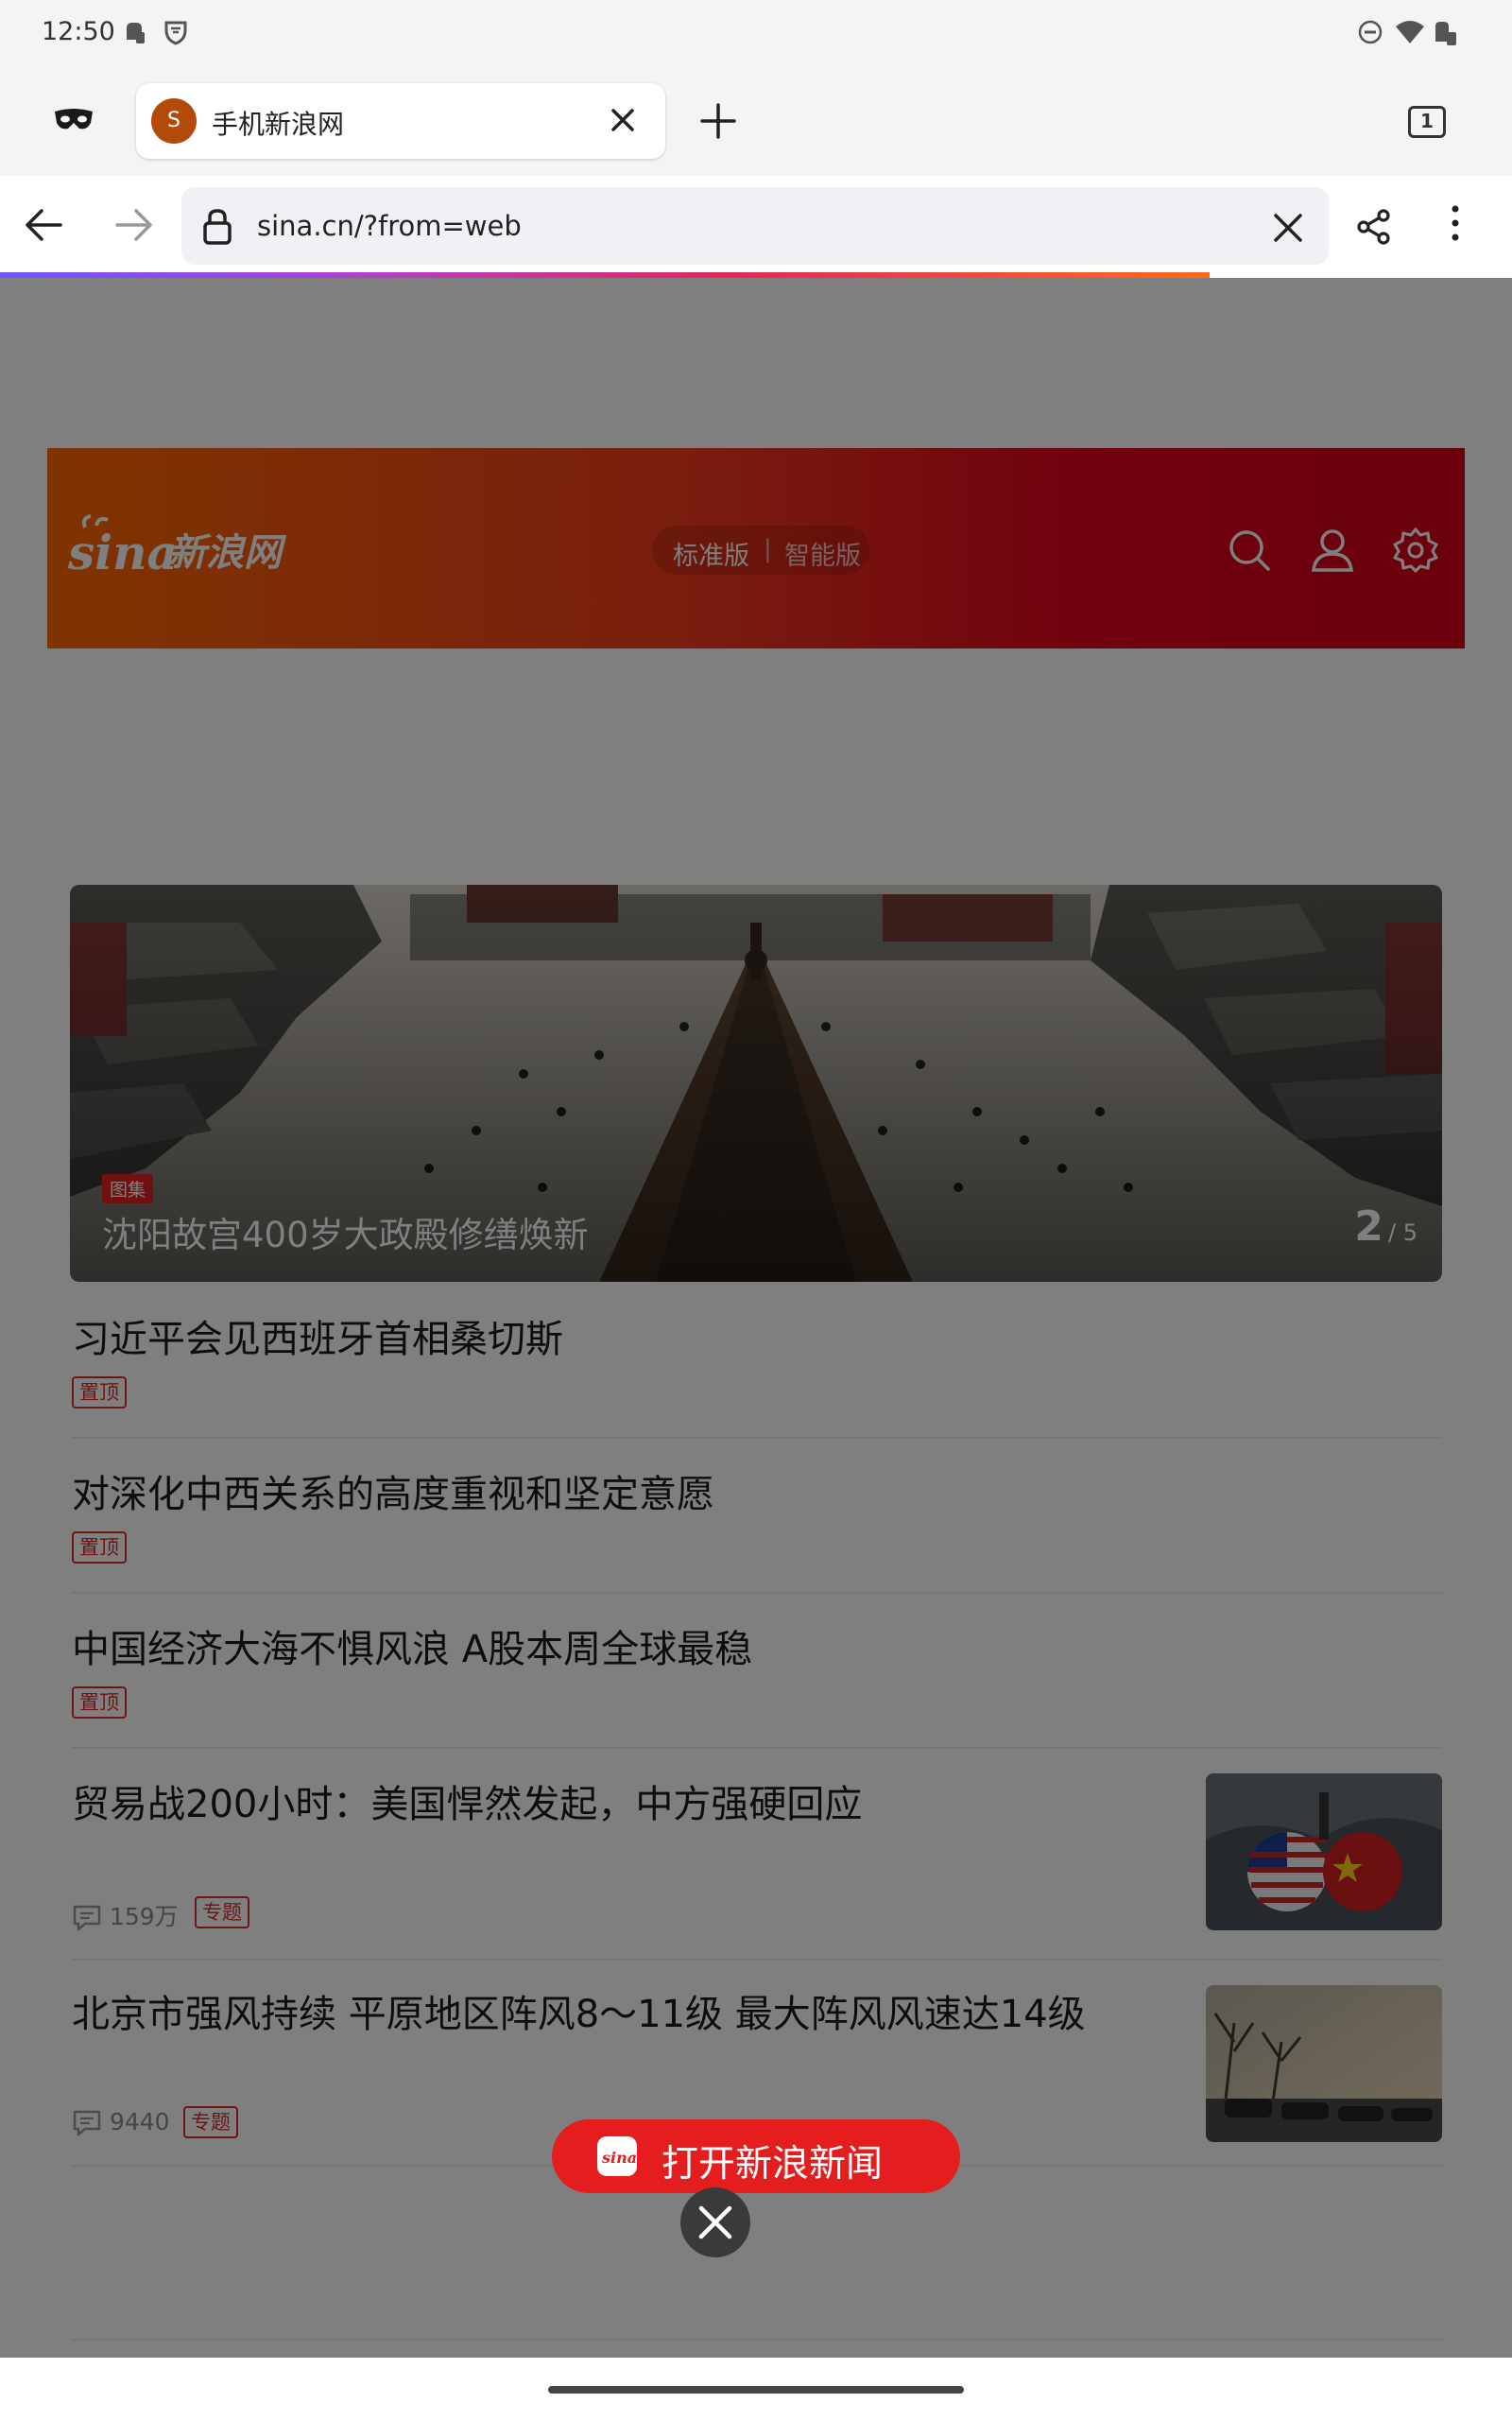  What do you see at coordinates (412, 1645) in the screenshot?
I see `news-title: 中国经济大海不惧风浪 A股本周全球最稳` at bounding box center [412, 1645].